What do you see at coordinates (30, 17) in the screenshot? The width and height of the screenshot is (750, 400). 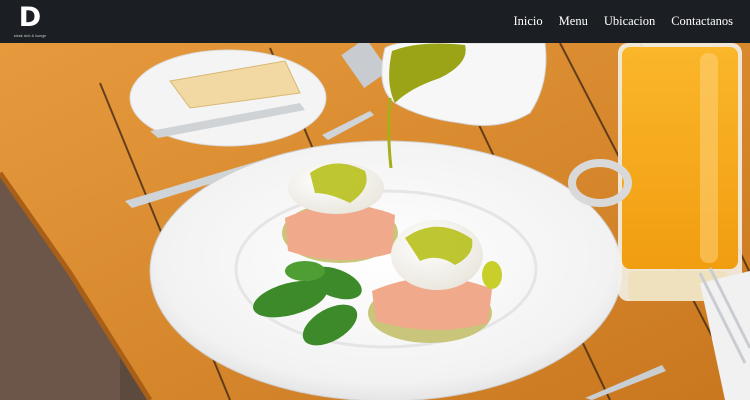 I see `logo-letter: D` at bounding box center [30, 17].